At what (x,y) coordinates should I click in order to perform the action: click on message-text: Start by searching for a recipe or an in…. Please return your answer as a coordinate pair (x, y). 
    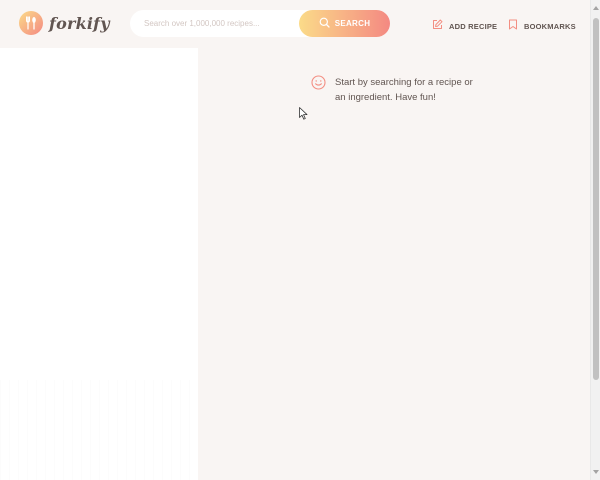
    Looking at the image, I should click on (404, 90).